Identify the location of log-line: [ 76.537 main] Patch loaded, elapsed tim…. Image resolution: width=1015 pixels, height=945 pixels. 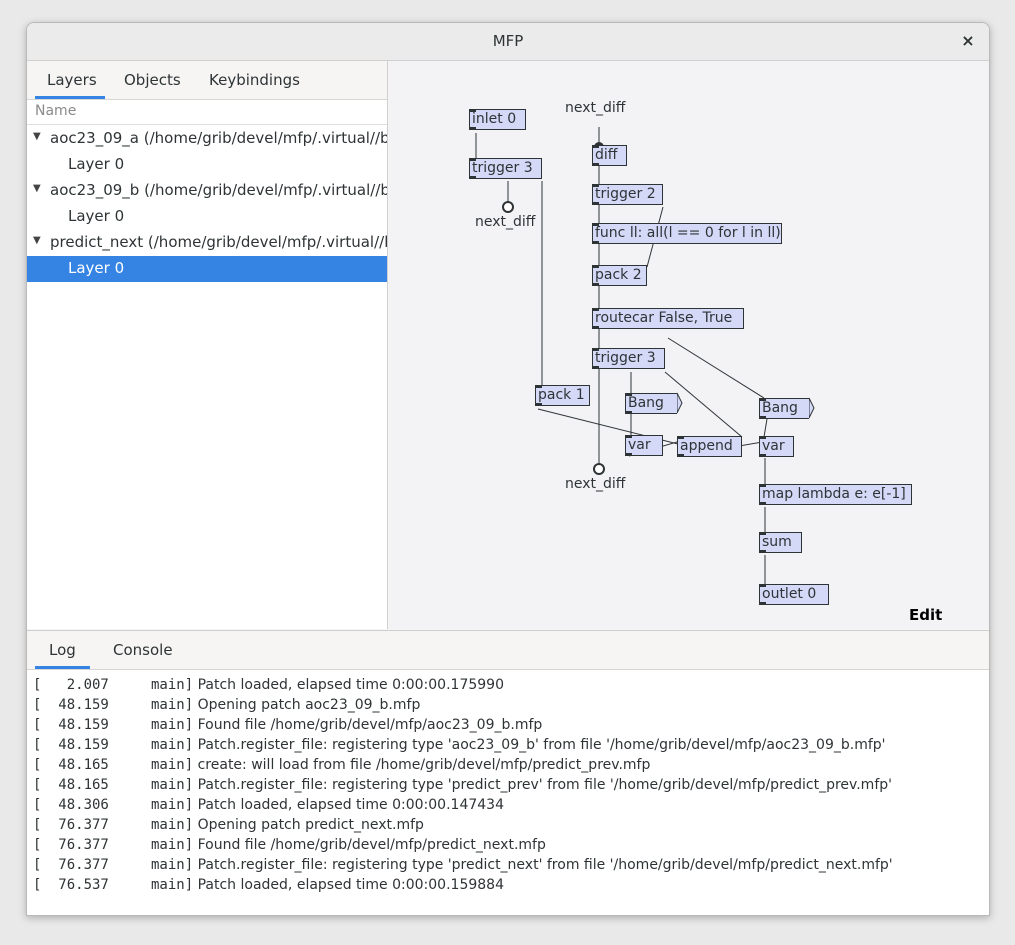
(508, 885).